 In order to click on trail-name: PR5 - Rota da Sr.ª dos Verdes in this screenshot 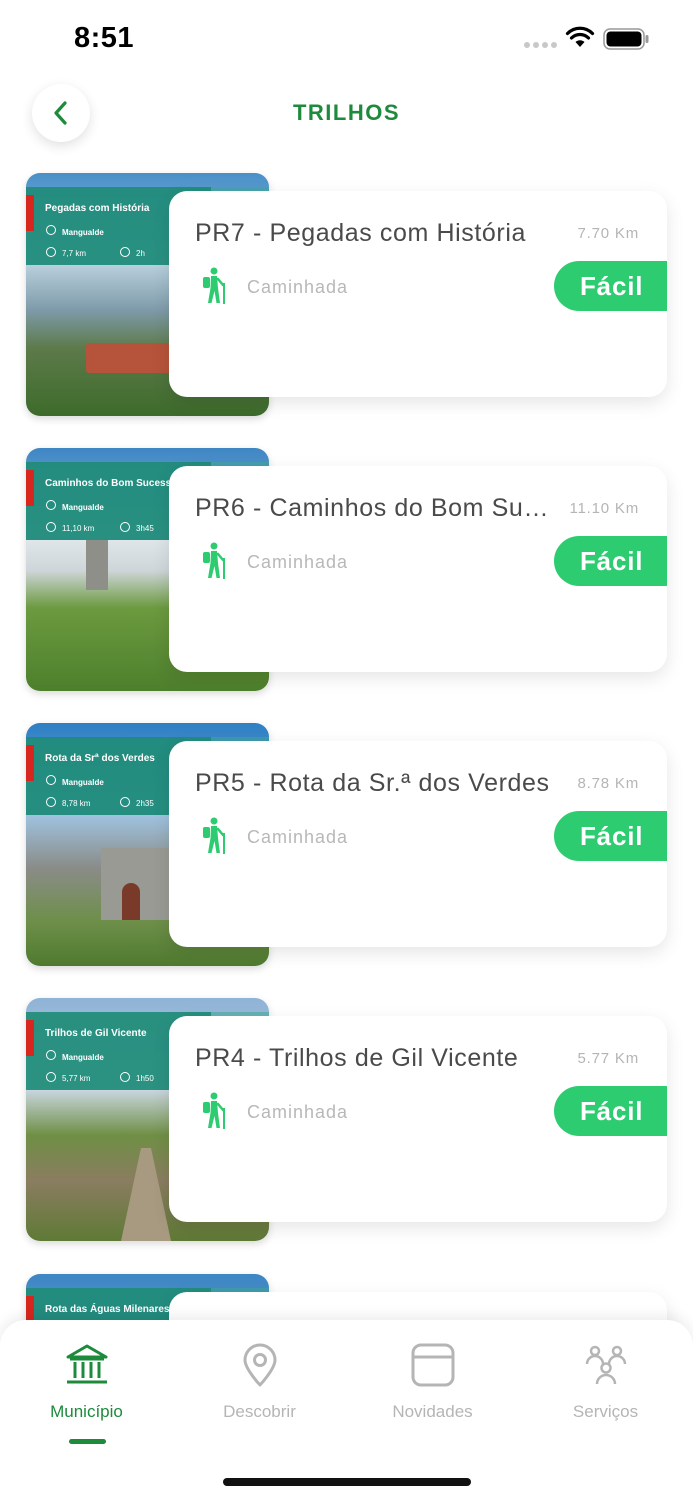, I will do `click(372, 783)`.